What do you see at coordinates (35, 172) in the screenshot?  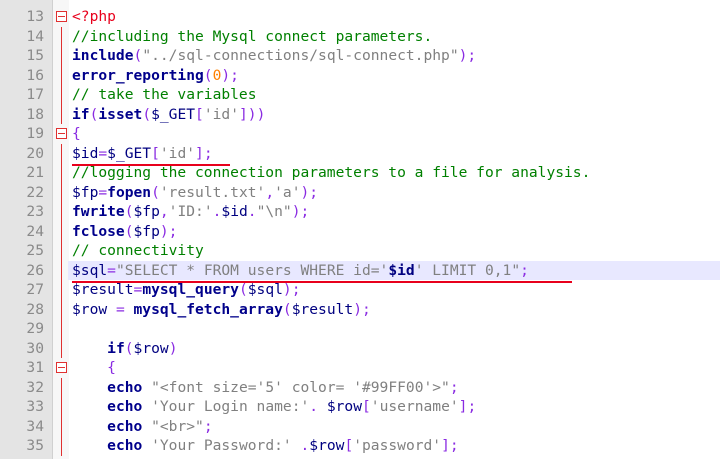 I see `line-number: 21` at bounding box center [35, 172].